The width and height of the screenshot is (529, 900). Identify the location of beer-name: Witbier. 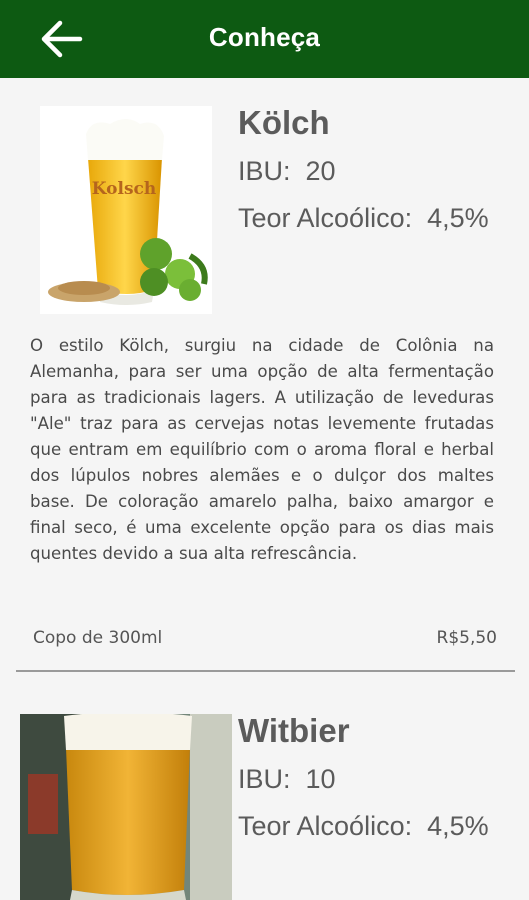
(294, 730).